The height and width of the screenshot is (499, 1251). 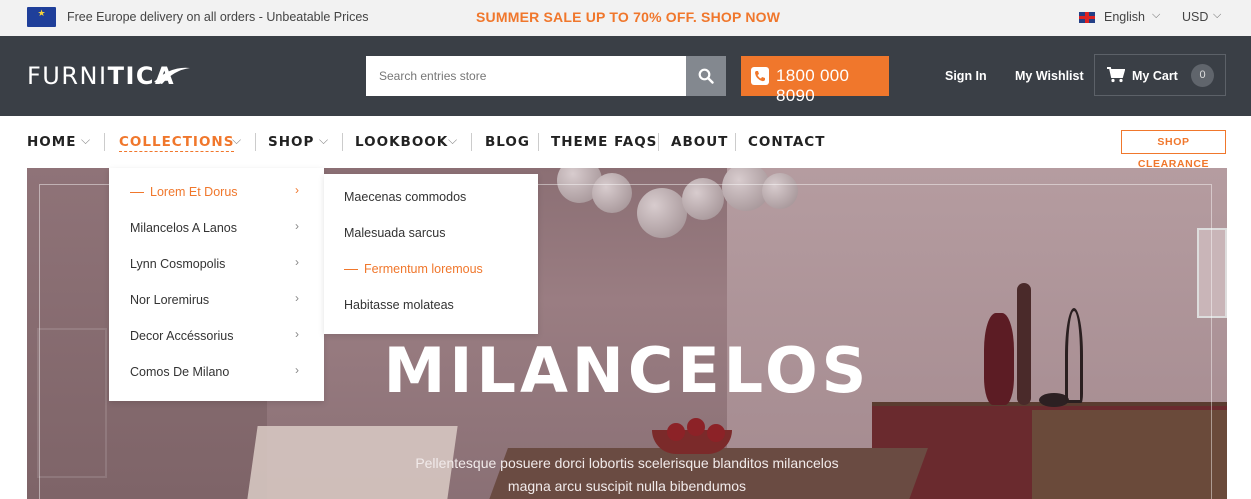 I want to click on phone-button: 1800 000 8090, so click(x=815, y=80).